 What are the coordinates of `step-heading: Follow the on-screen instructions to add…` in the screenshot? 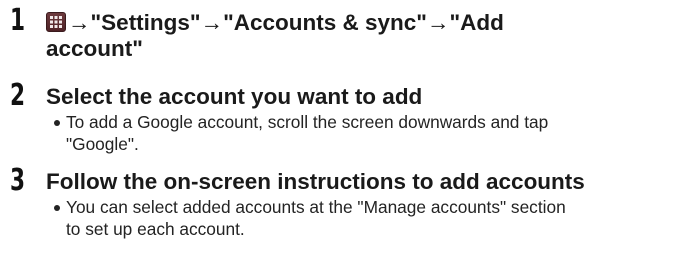 It's located at (315, 181).